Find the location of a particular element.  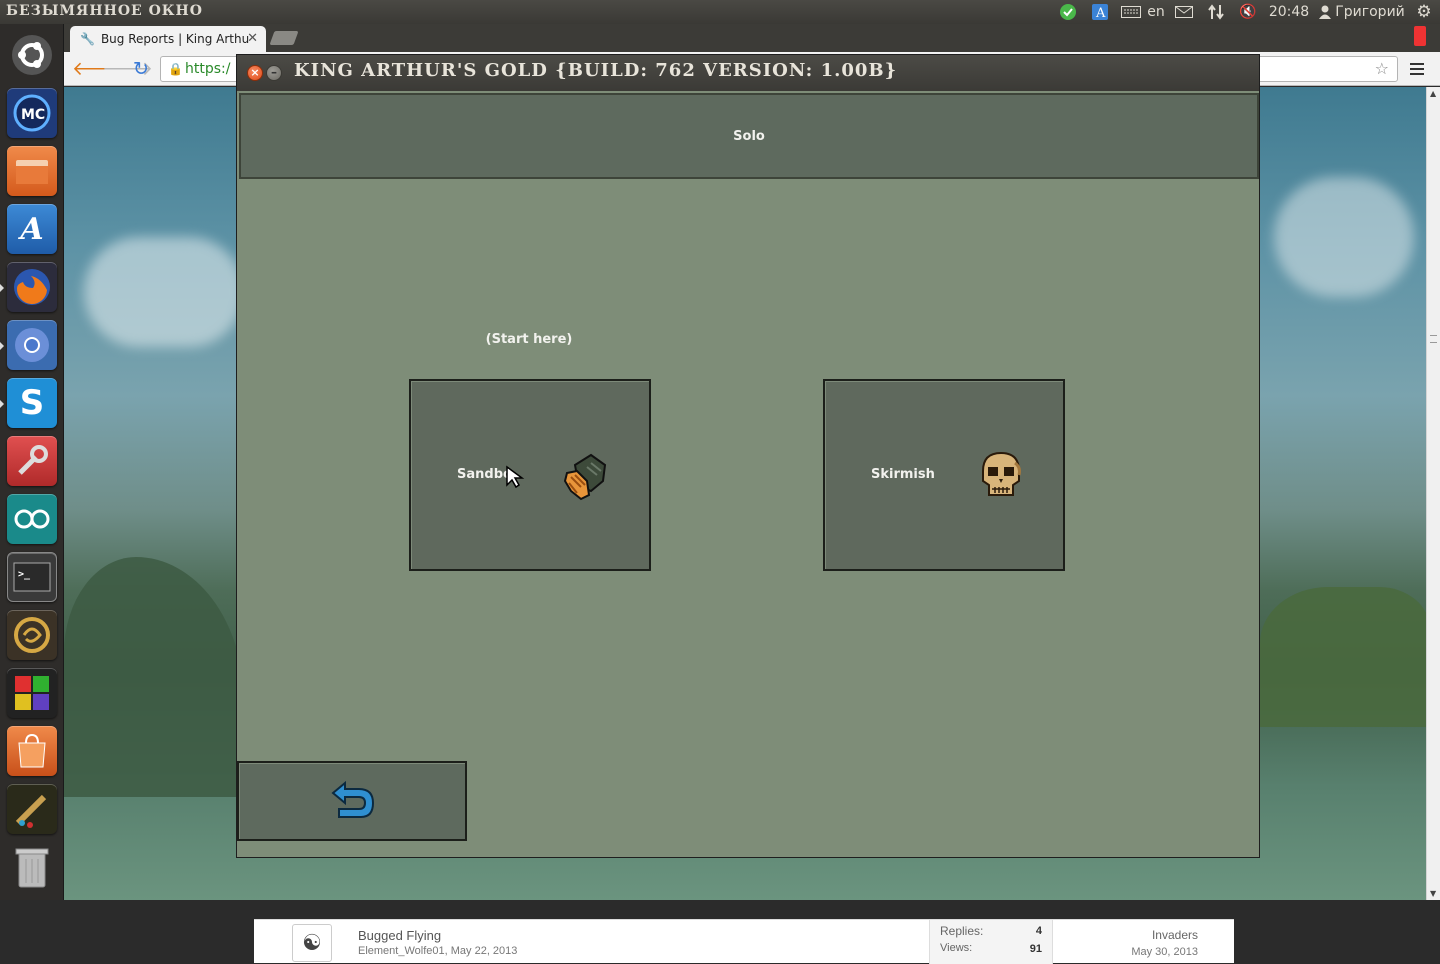

svg-text: MC is located at coordinates (33, 115).